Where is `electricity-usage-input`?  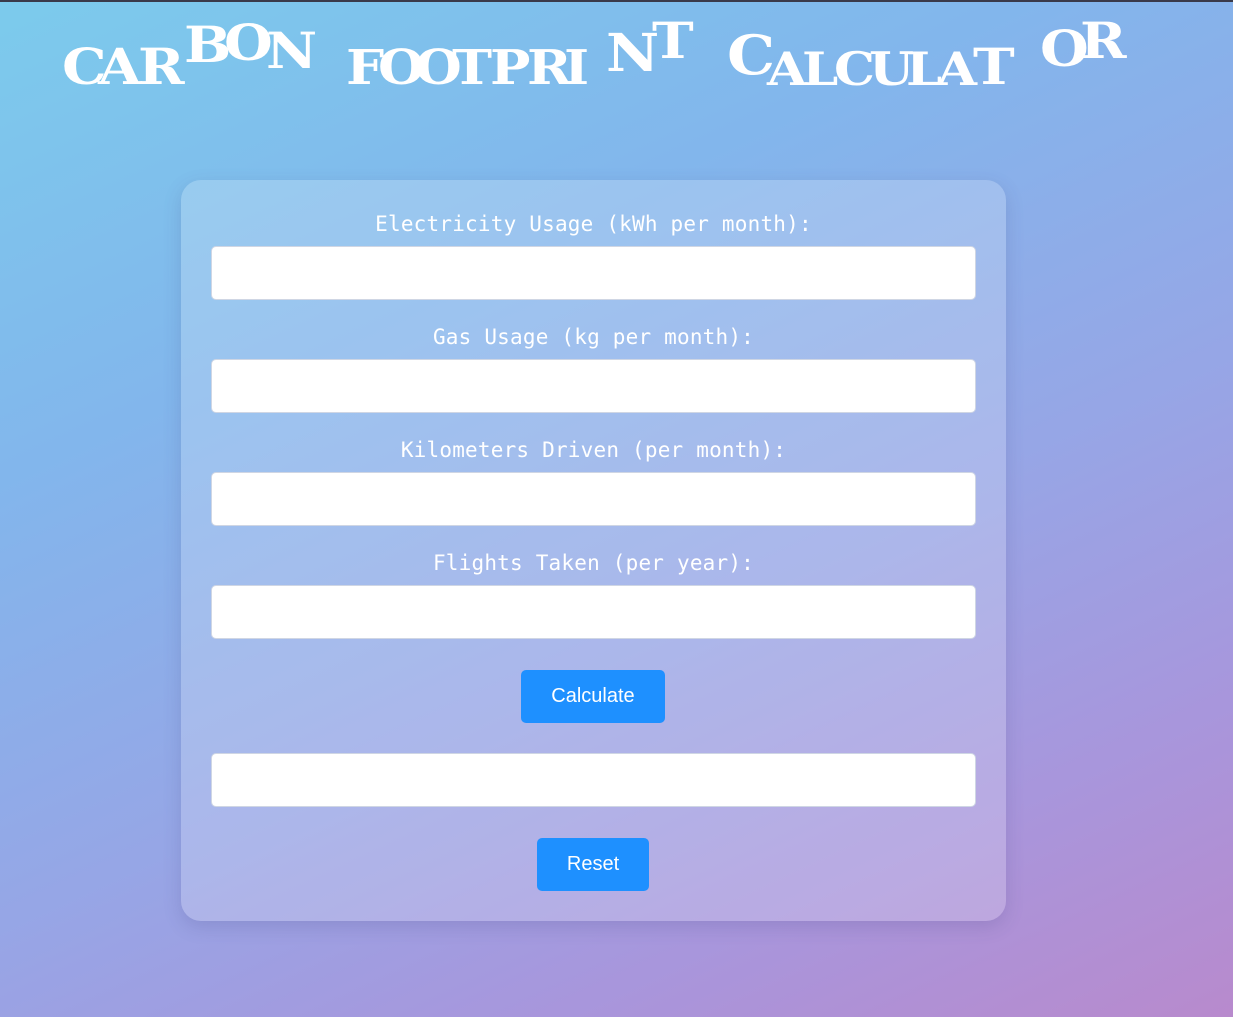
electricity-usage-input is located at coordinates (593, 273).